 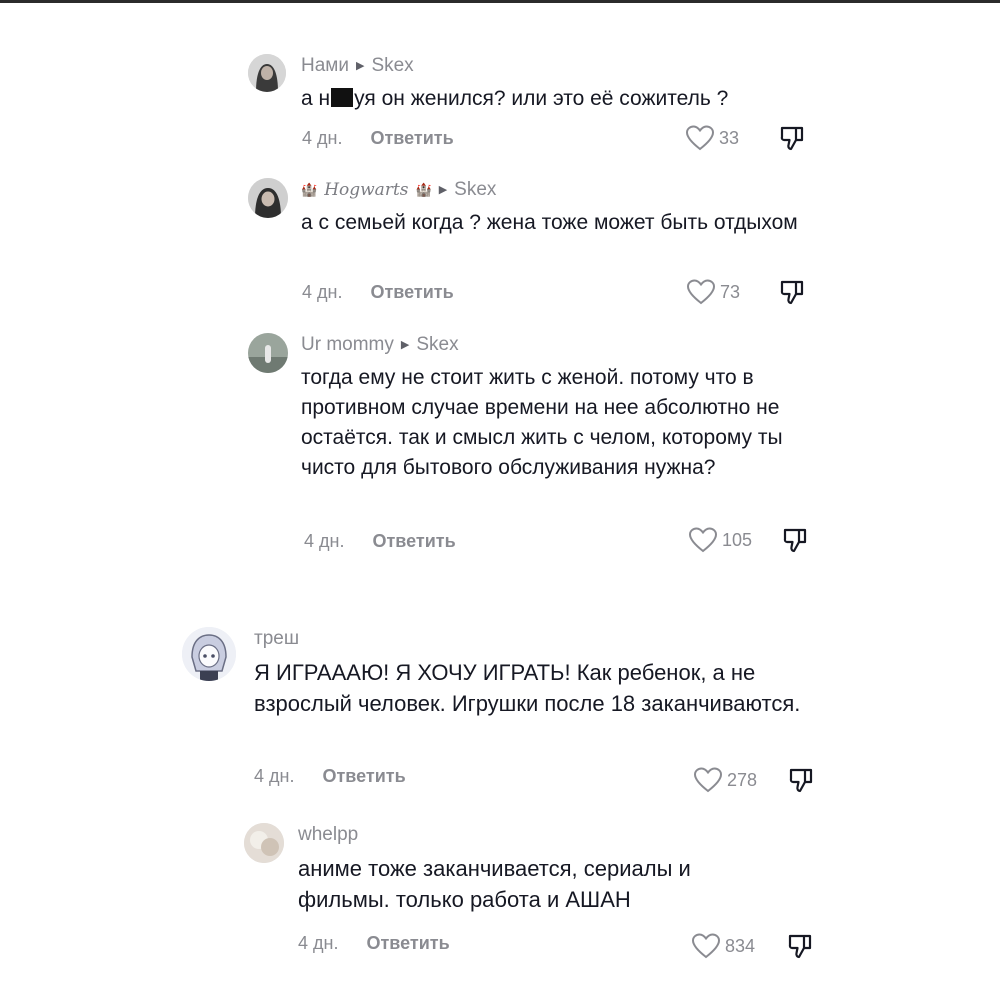 I want to click on like-button: 278, so click(x=725, y=780).